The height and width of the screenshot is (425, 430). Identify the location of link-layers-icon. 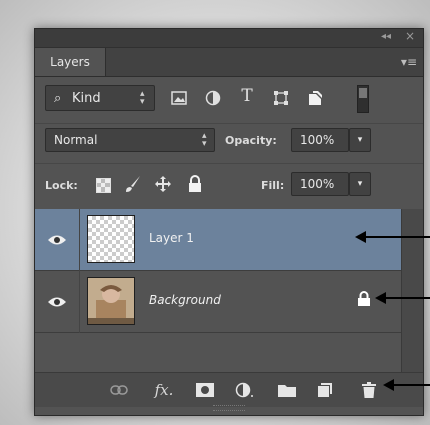
(119, 390).